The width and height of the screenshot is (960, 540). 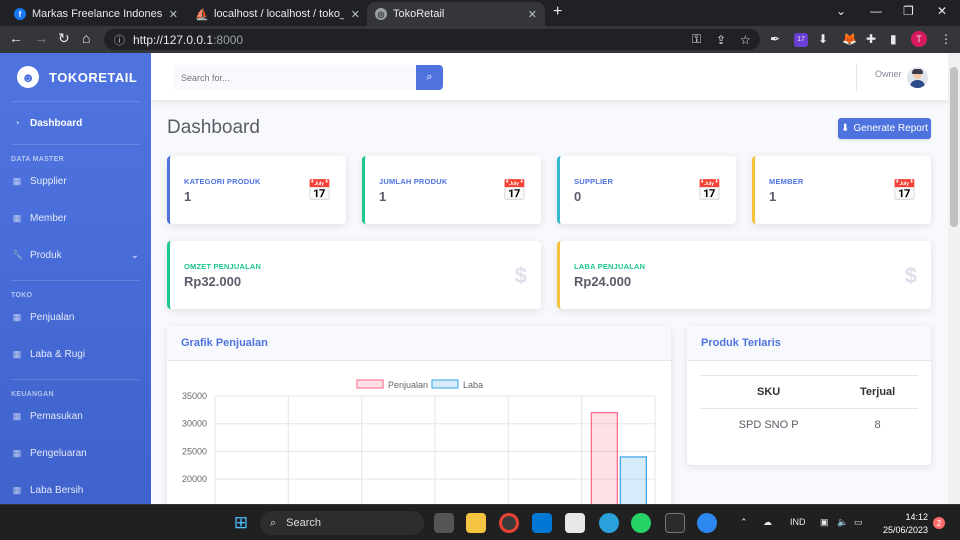 I want to click on key-icon: ⚿, so click(x=696, y=39).